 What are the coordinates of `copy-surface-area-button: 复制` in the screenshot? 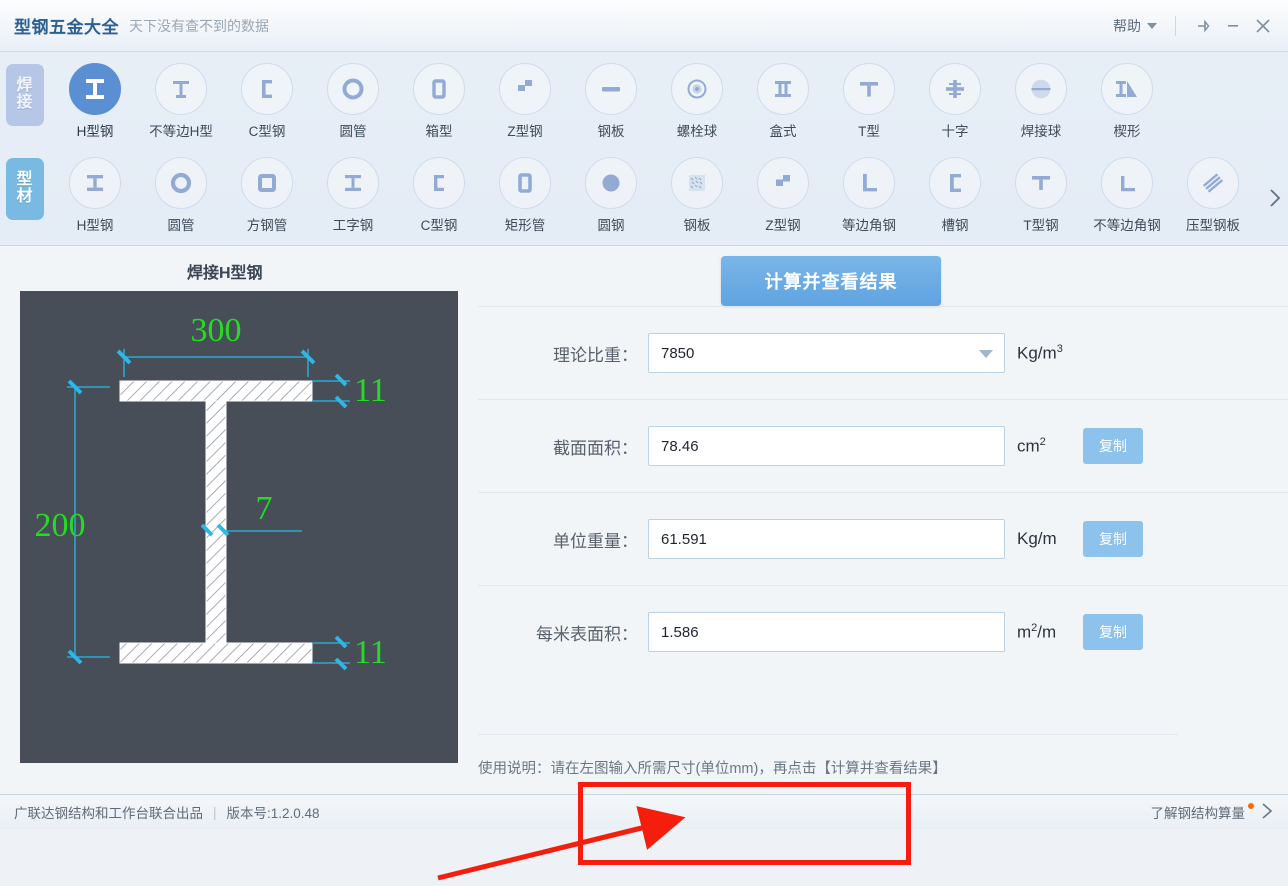 It's located at (1113, 632).